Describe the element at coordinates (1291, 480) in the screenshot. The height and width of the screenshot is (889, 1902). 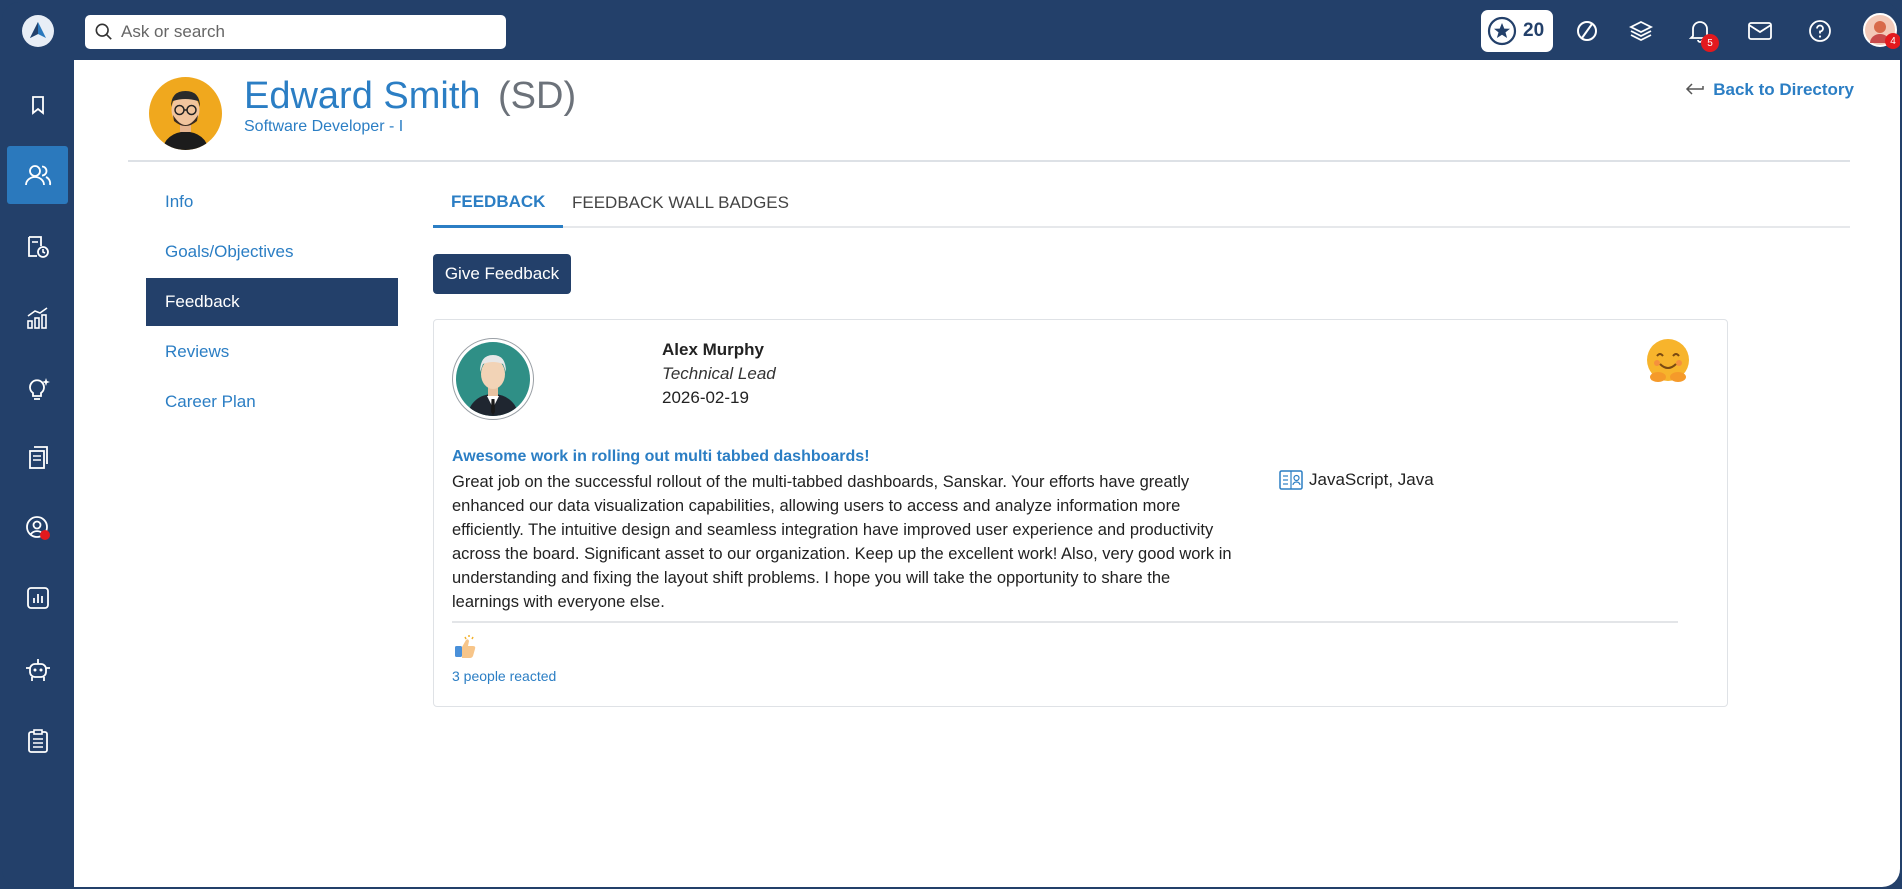
I see `skills-card-icon` at that location.